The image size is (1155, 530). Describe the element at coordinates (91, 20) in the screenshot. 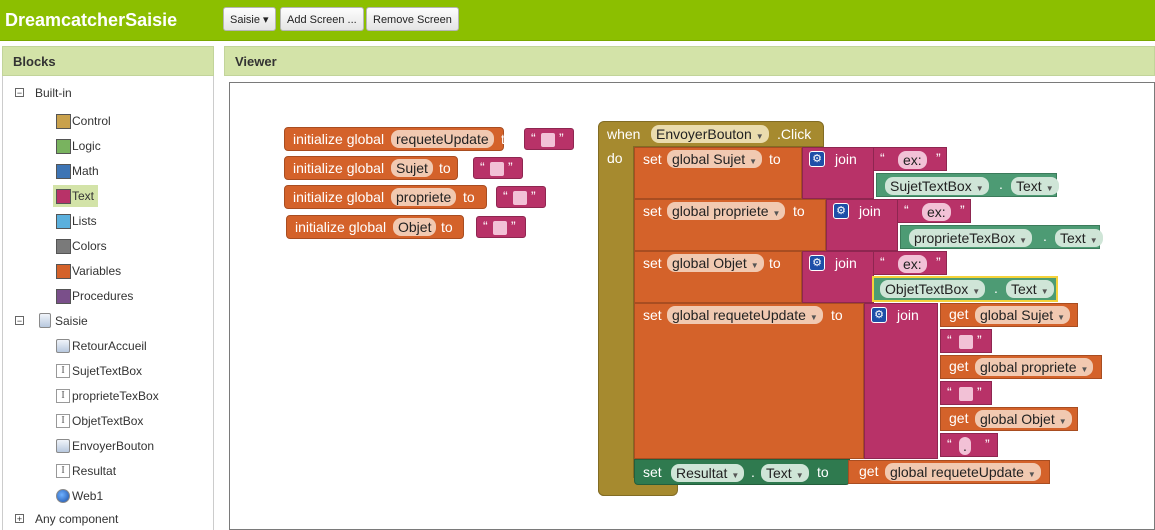

I see `app-title: DreamcatcherSaisie` at that location.